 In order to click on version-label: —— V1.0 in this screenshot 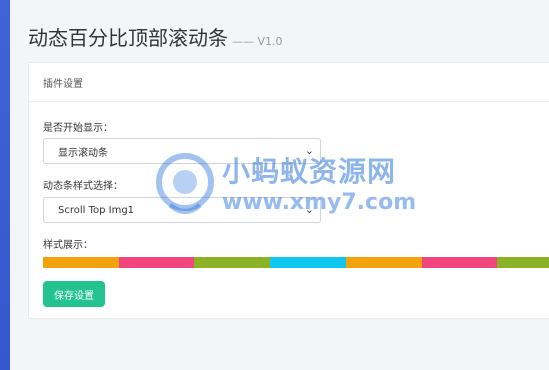, I will do `click(257, 41)`.